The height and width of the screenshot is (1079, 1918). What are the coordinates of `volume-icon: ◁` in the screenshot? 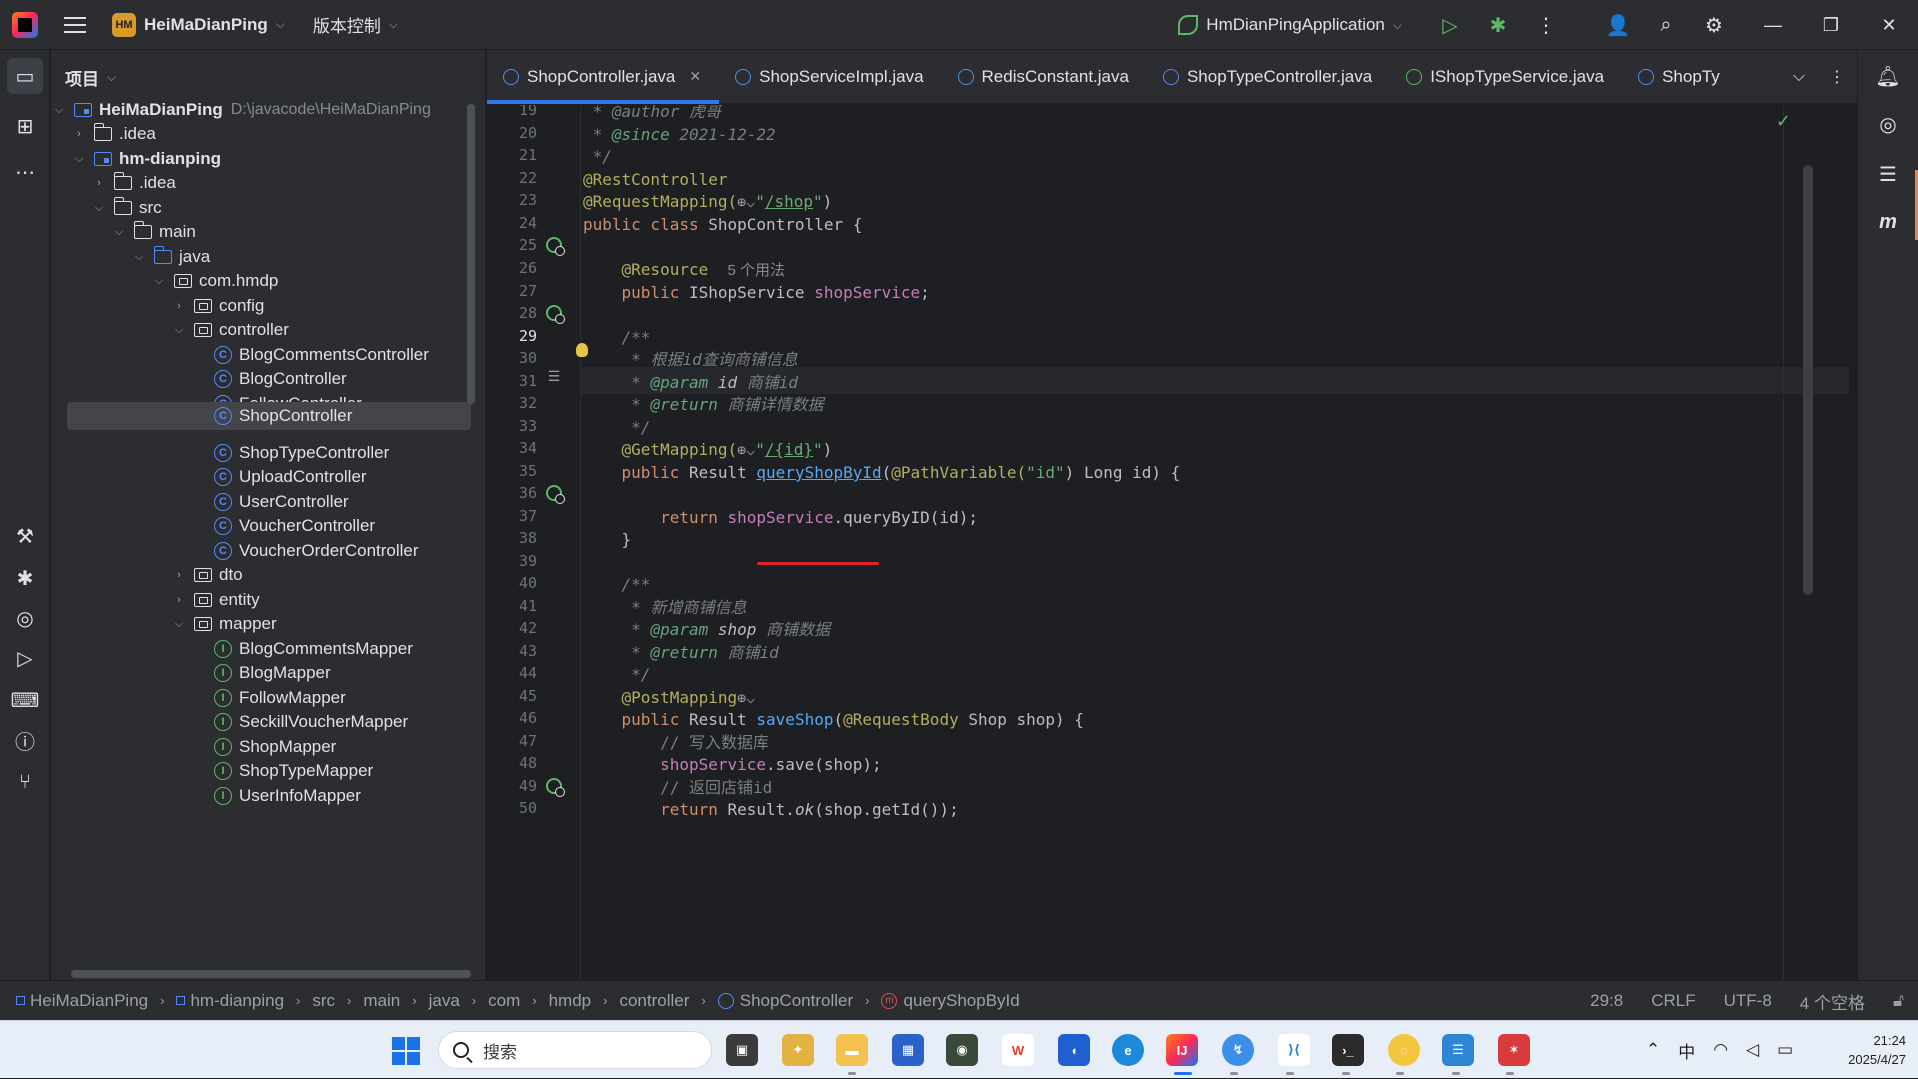 It's located at (1752, 1050).